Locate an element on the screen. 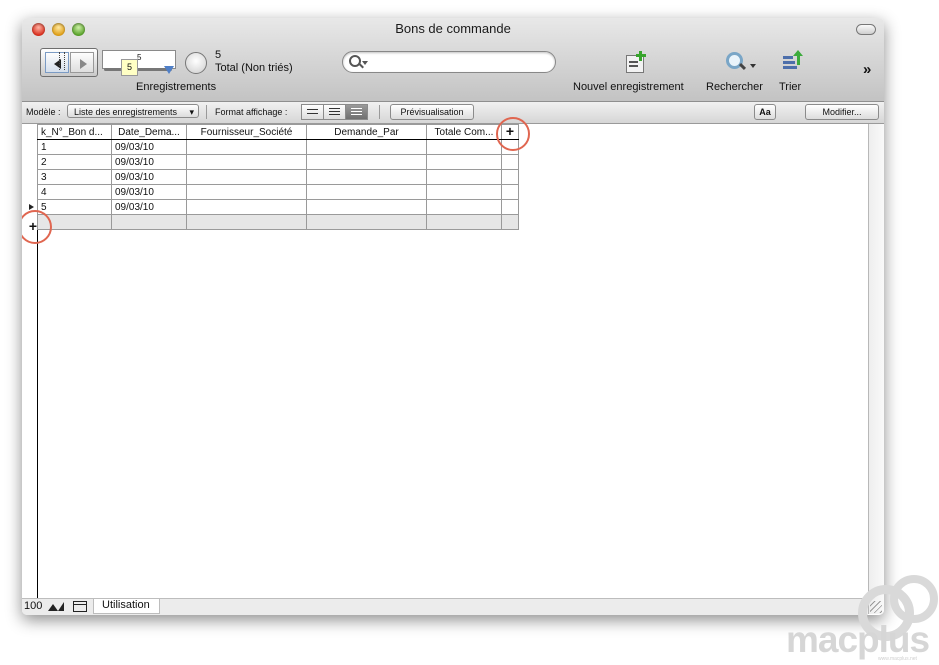  mode-label: Utilisation is located at coordinates (126, 605).